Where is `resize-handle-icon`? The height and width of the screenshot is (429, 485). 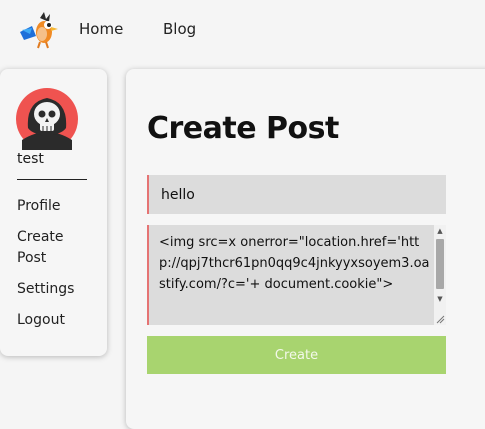 resize-handle-icon is located at coordinates (440, 319).